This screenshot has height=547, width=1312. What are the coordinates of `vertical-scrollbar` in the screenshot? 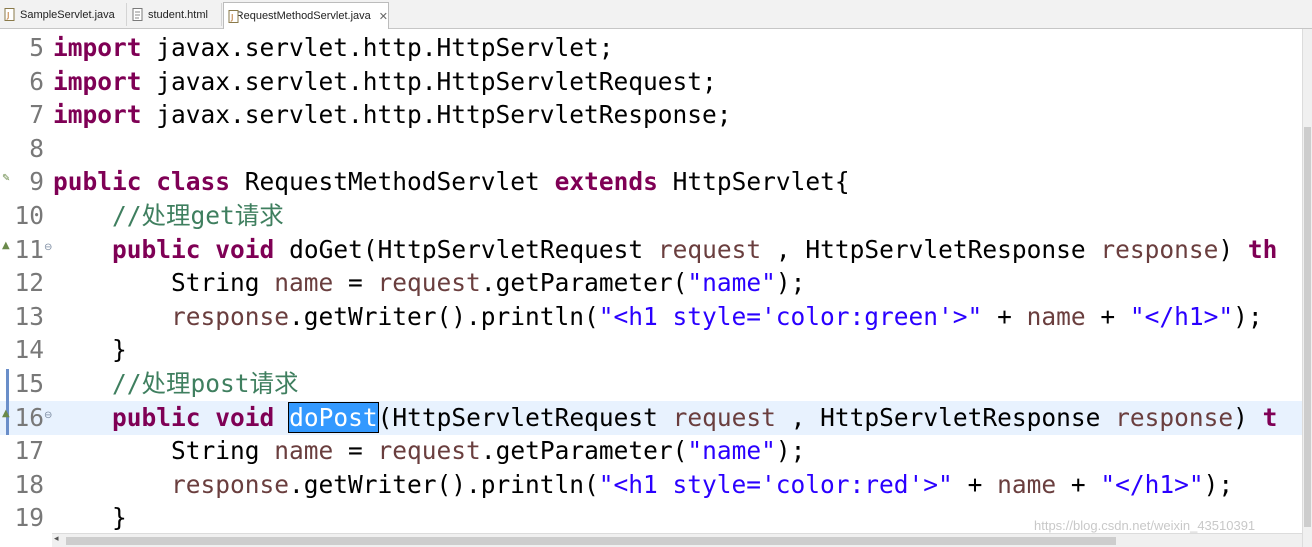 It's located at (1307, 288).